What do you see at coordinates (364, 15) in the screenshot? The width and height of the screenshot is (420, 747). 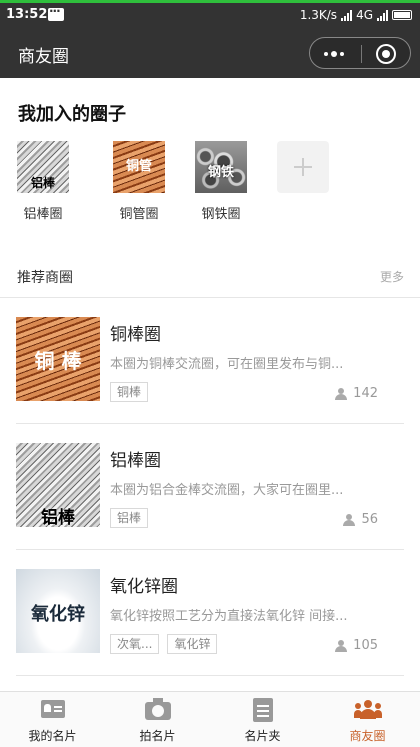 I see `network-type: 4G` at bounding box center [364, 15].